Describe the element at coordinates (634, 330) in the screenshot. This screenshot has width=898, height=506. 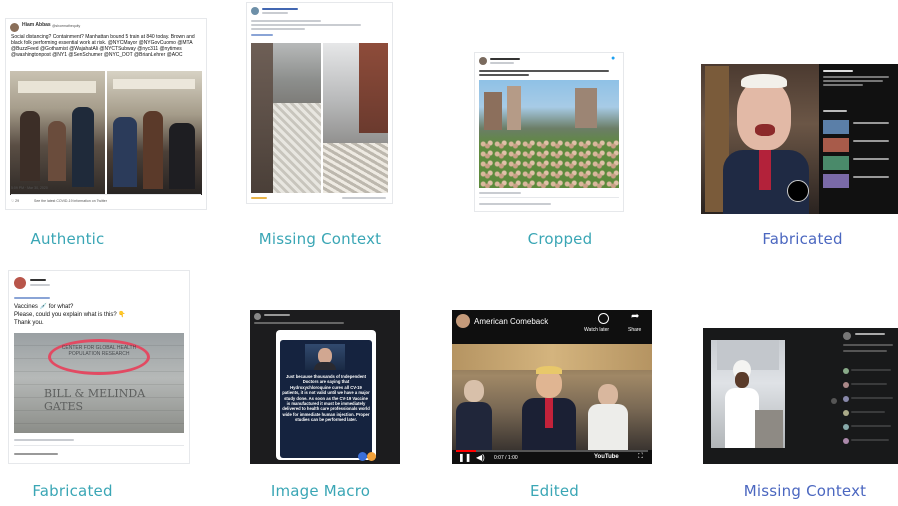
I see `share-label: Share` at that location.